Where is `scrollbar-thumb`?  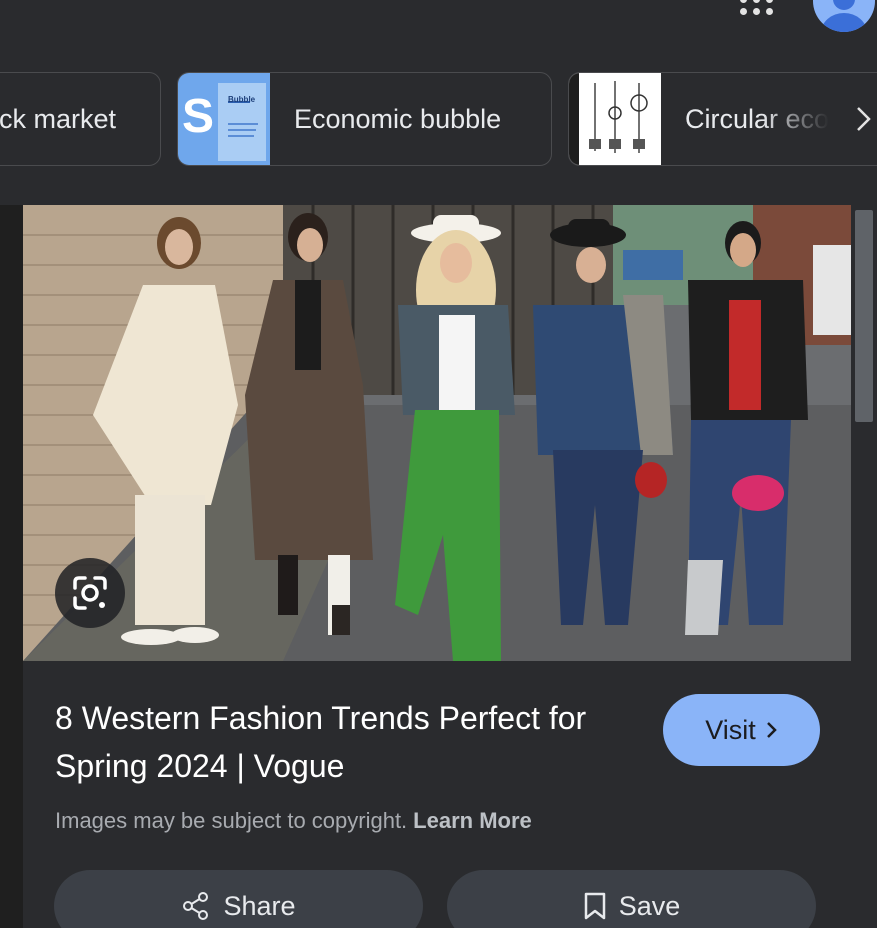 scrollbar-thumb is located at coordinates (864, 316).